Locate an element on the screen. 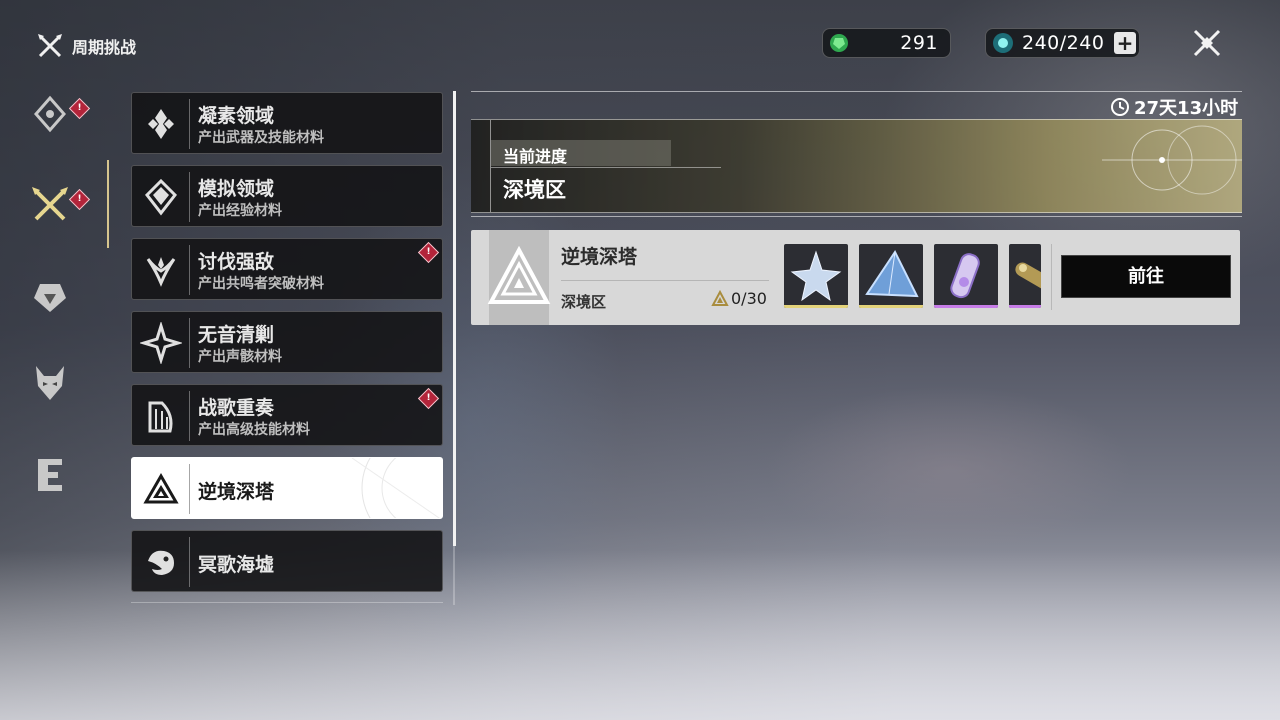  banner-bottom-divider is located at coordinates (856, 216).